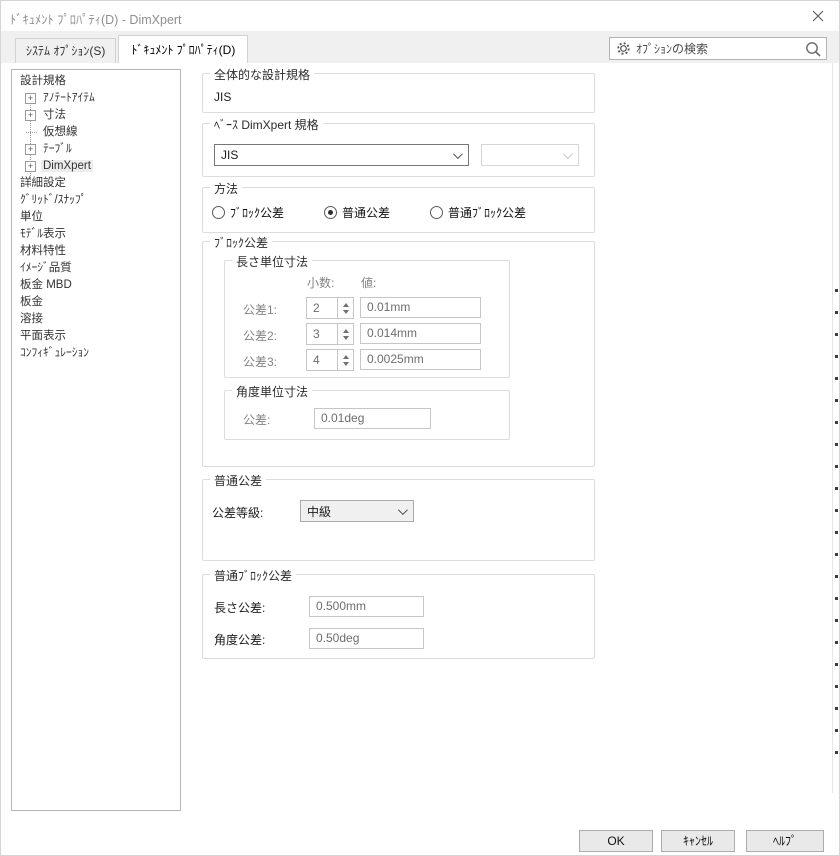 The width and height of the screenshot is (840, 856). What do you see at coordinates (623, 48) in the screenshot?
I see `gear-icon` at bounding box center [623, 48].